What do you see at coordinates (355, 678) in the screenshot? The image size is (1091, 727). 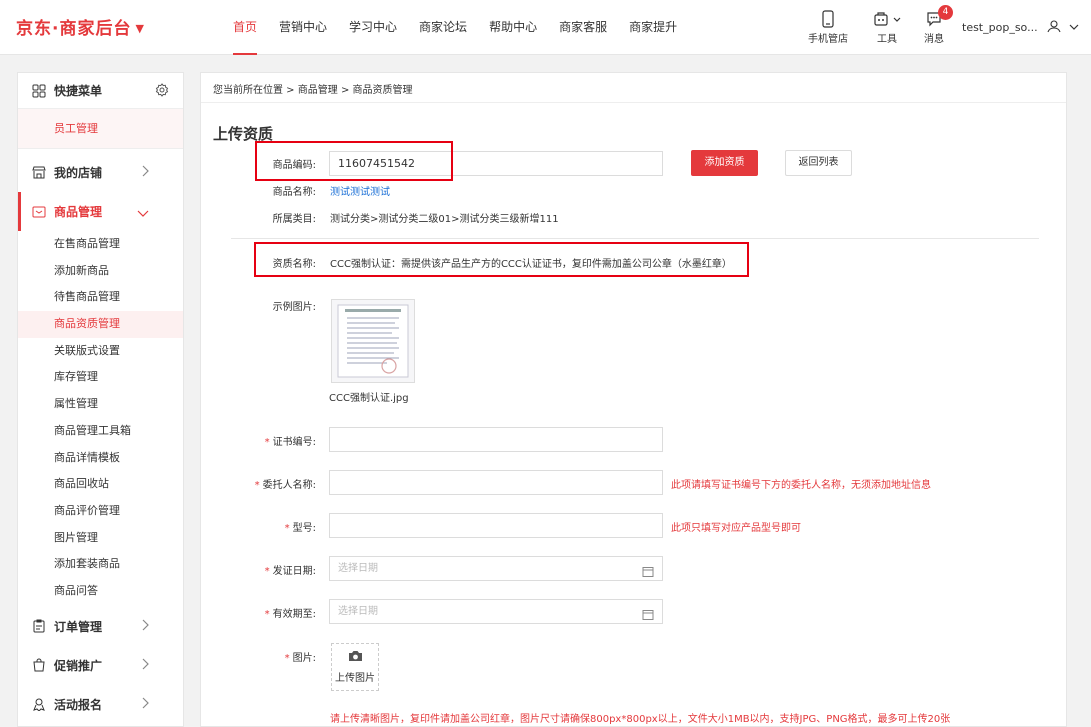 I see `upload-image-label: 上传图片` at bounding box center [355, 678].